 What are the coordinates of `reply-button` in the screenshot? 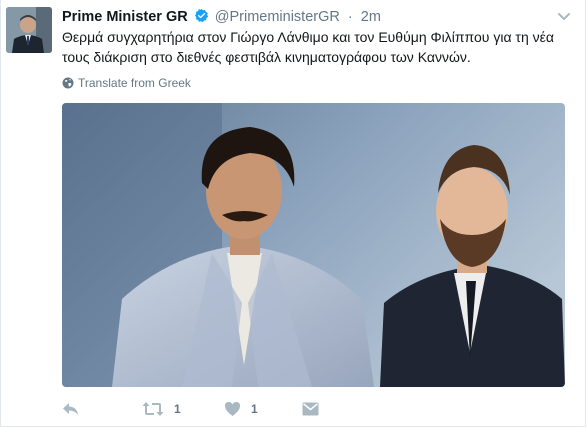 It's located at (71, 409).